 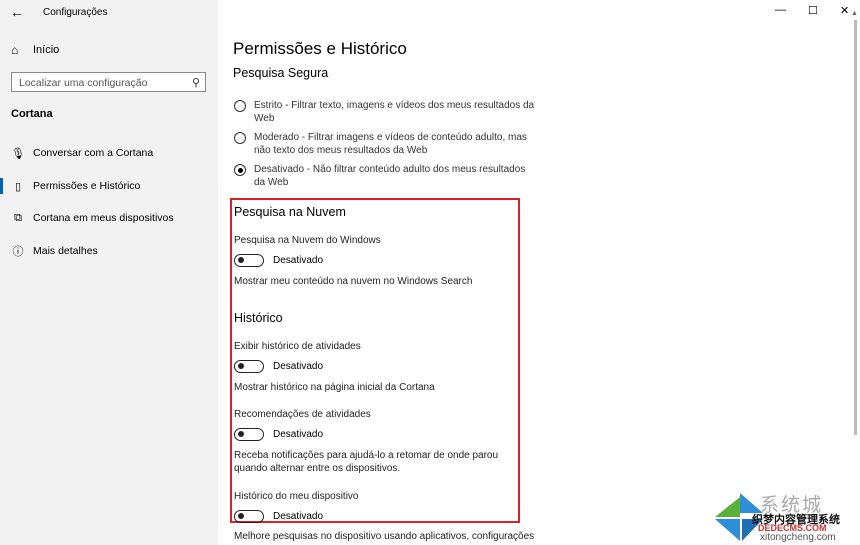 I want to click on activity-history-toggle-row: Desativado, so click(x=278, y=366).